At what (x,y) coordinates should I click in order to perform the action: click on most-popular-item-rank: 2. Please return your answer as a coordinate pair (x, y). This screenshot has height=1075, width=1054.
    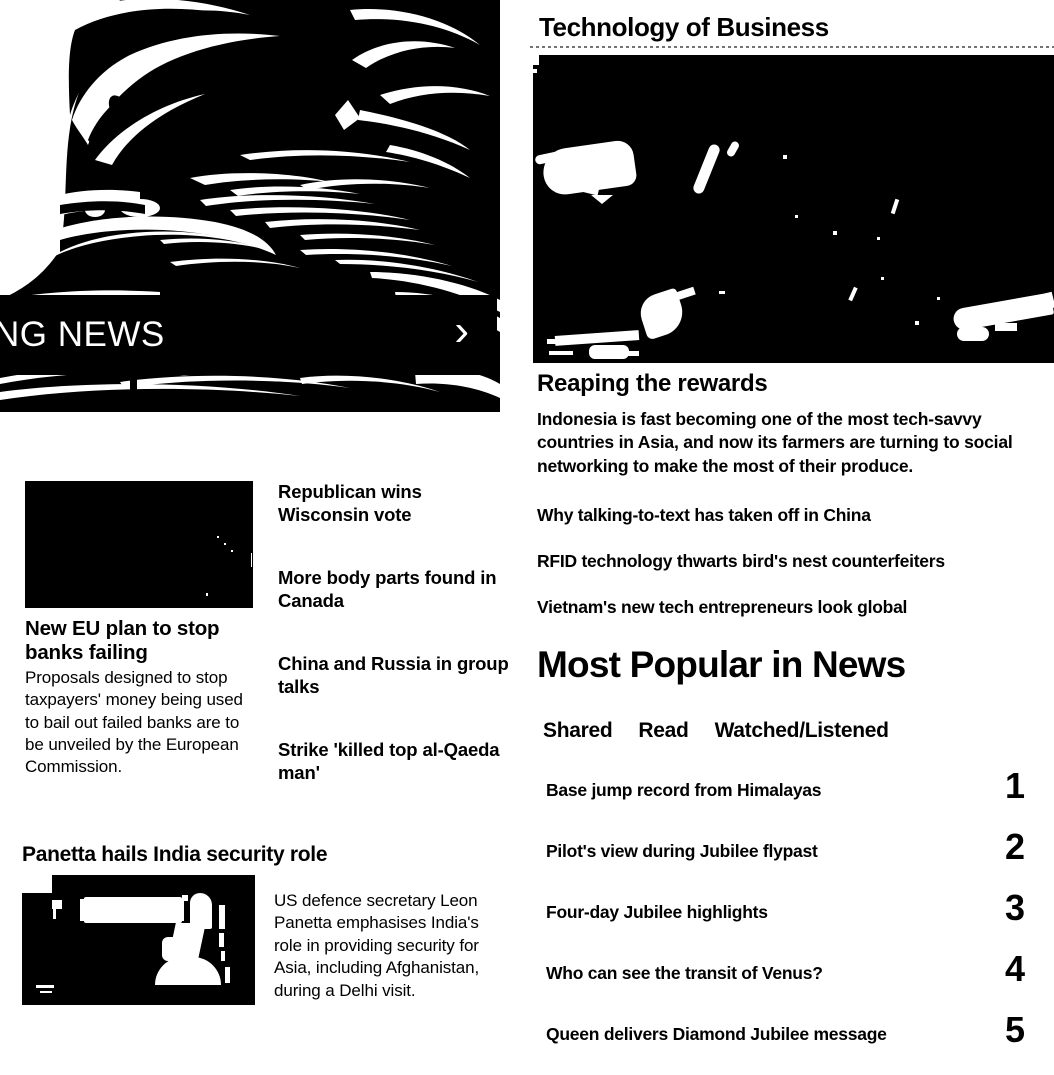
    Looking at the image, I should click on (1014, 846).